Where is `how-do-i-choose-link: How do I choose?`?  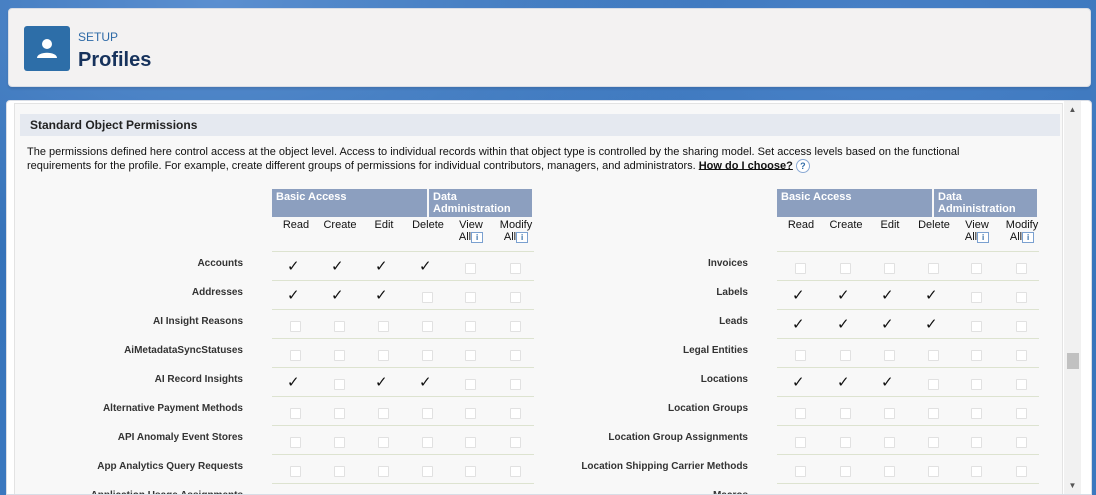 how-do-i-choose-link: How do I choose? is located at coordinates (746, 165).